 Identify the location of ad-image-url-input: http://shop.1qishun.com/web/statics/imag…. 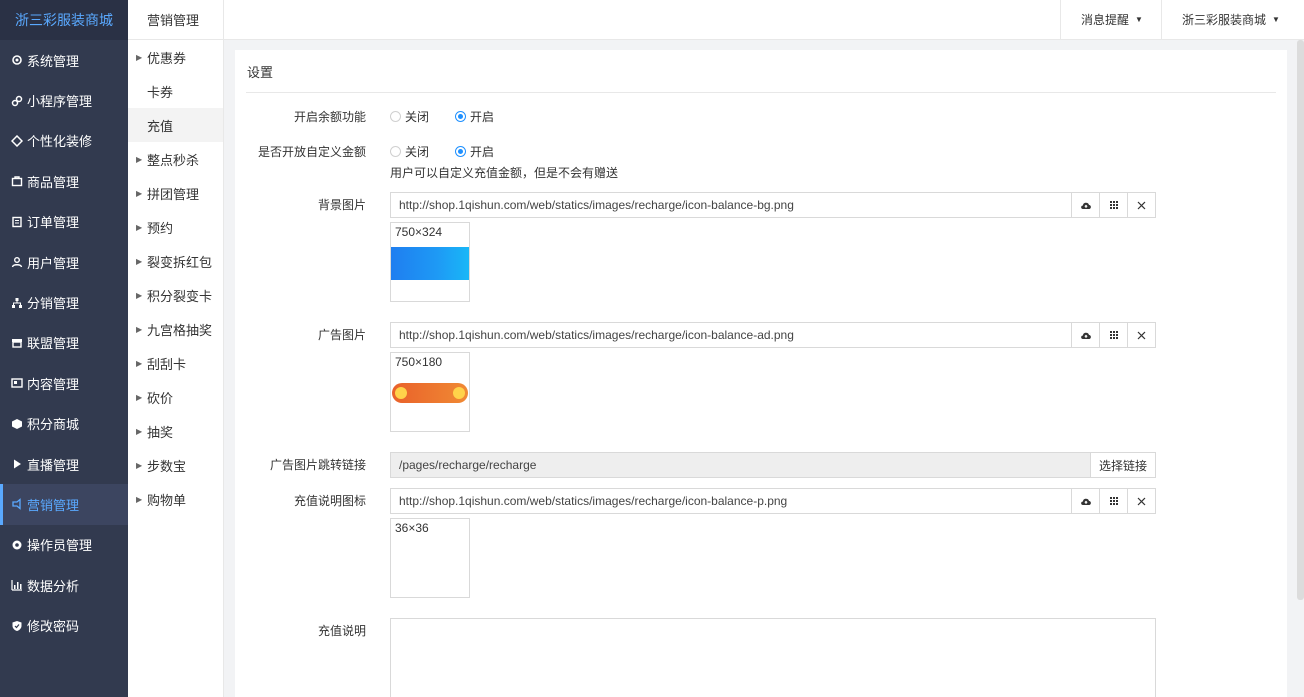
(731, 335).